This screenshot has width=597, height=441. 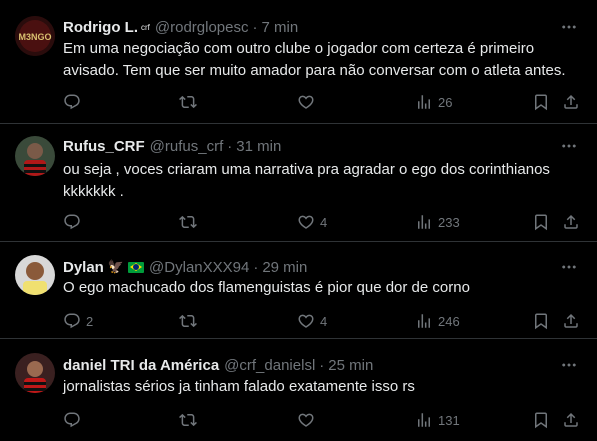 What do you see at coordinates (433, 102) in the screenshot?
I see `views-button: 26` at bounding box center [433, 102].